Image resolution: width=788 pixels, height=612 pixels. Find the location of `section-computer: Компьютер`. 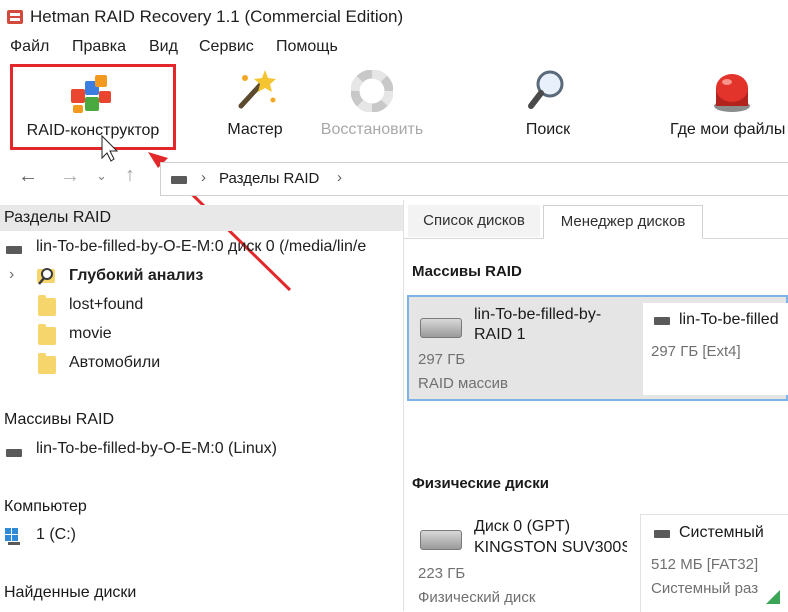

section-computer: Компьютер is located at coordinates (201, 507).